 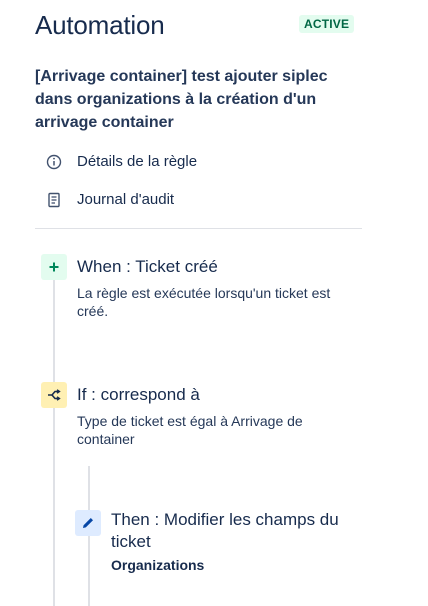 I want to click on status-badge: ACTIVE, so click(x=327, y=24).